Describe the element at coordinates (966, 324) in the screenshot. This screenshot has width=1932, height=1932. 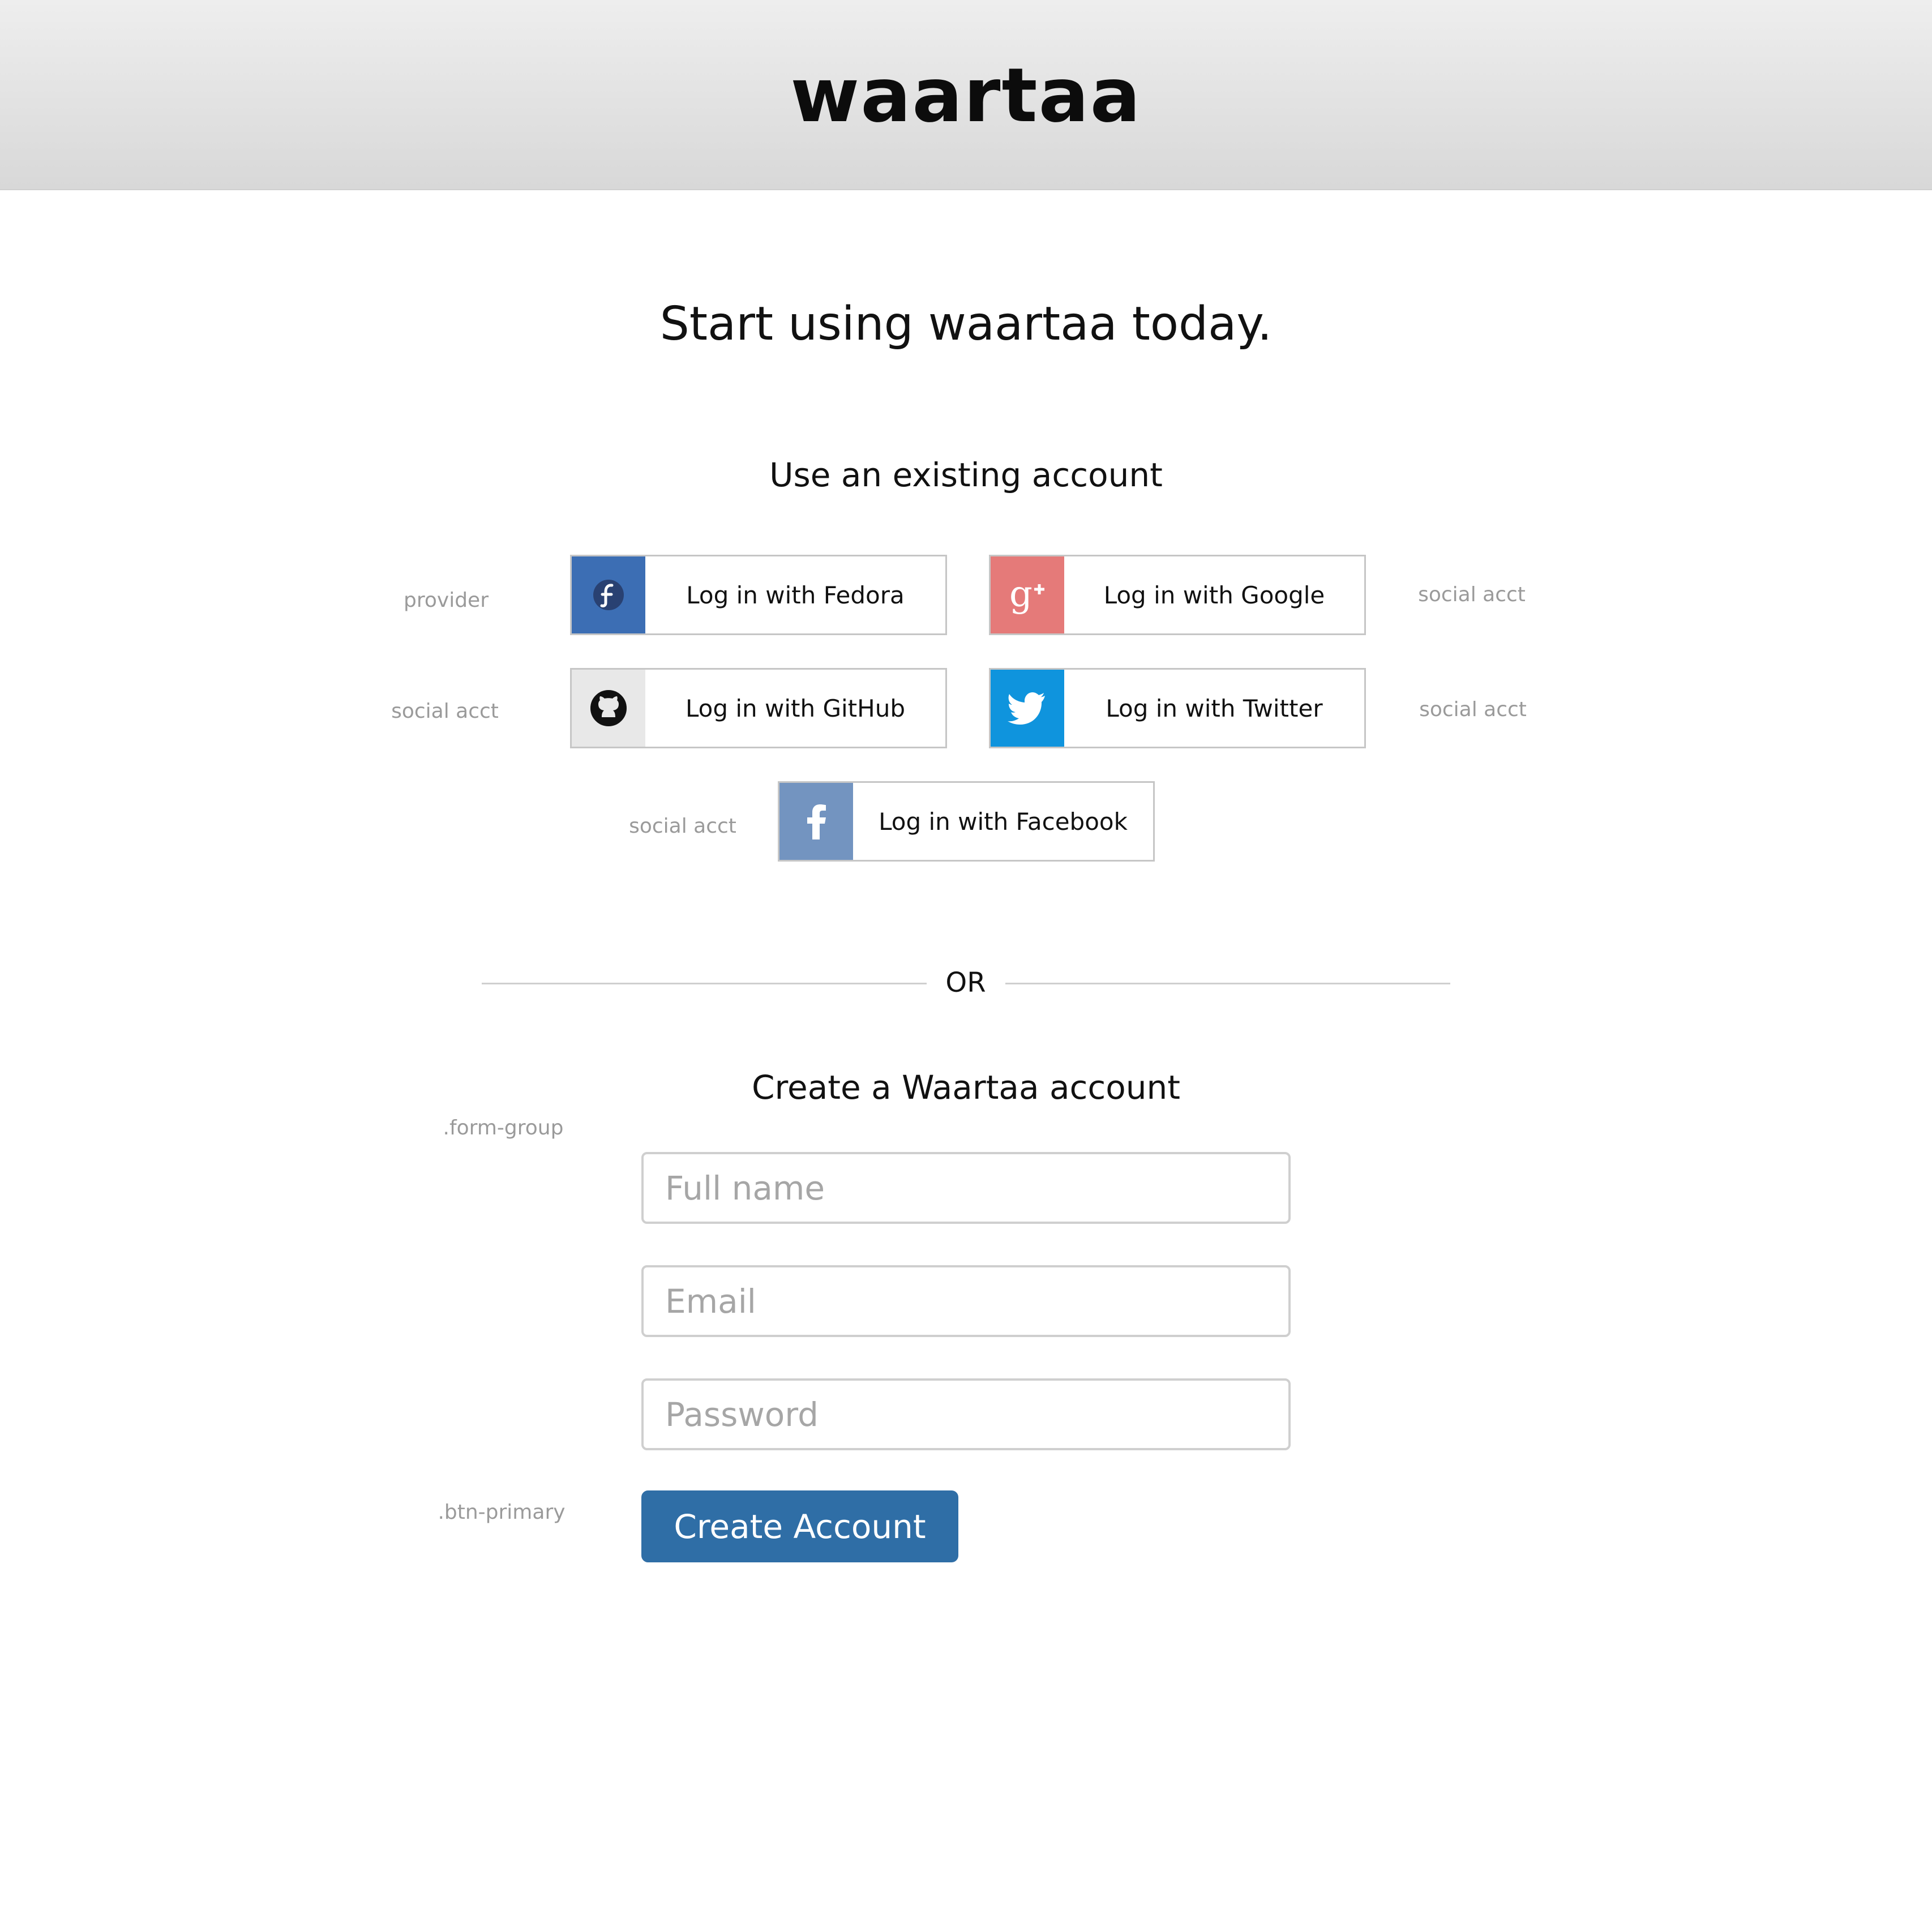
I see `page-title: Start using waartaa today.` at that location.